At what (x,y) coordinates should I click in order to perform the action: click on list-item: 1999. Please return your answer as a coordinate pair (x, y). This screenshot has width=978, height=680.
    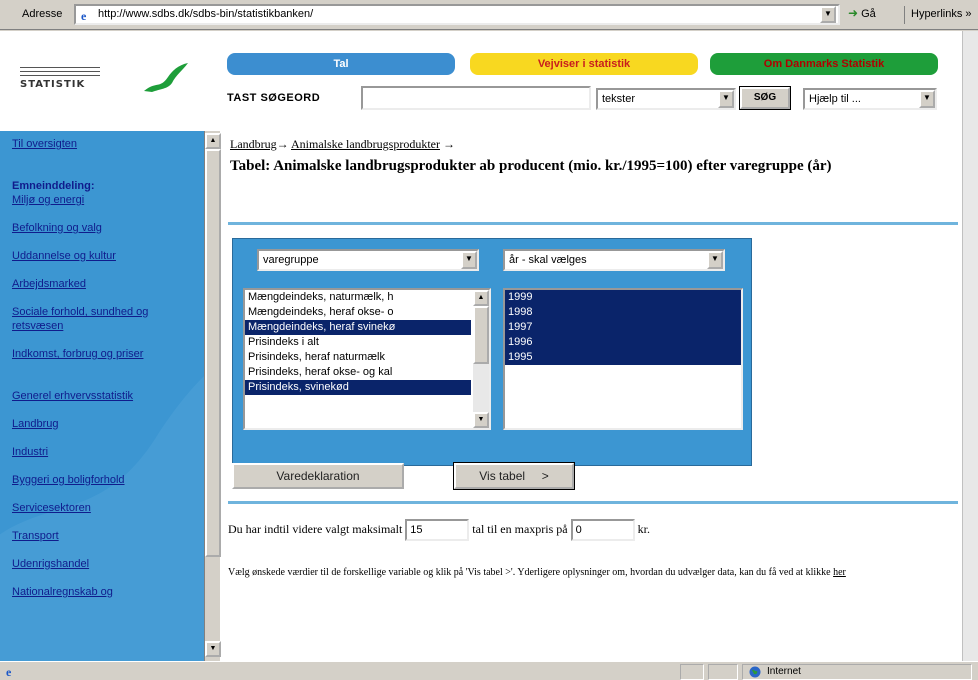
    Looking at the image, I should click on (623, 297).